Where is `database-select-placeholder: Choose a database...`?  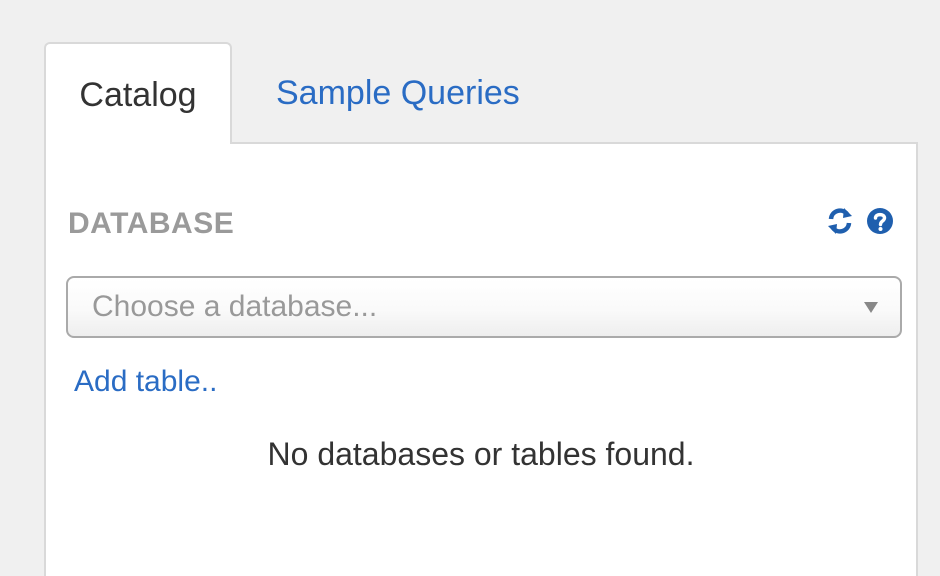 database-select-placeholder: Choose a database... is located at coordinates (235, 306).